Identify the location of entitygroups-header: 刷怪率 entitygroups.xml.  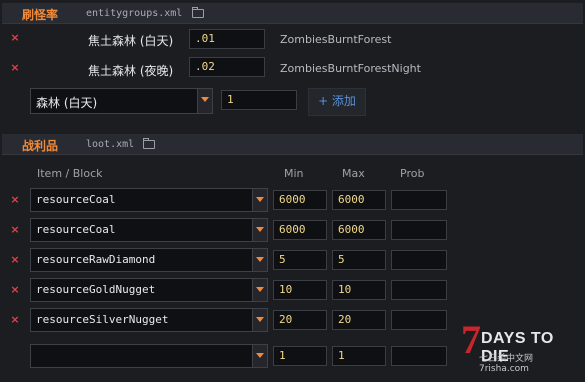
(292, 13).